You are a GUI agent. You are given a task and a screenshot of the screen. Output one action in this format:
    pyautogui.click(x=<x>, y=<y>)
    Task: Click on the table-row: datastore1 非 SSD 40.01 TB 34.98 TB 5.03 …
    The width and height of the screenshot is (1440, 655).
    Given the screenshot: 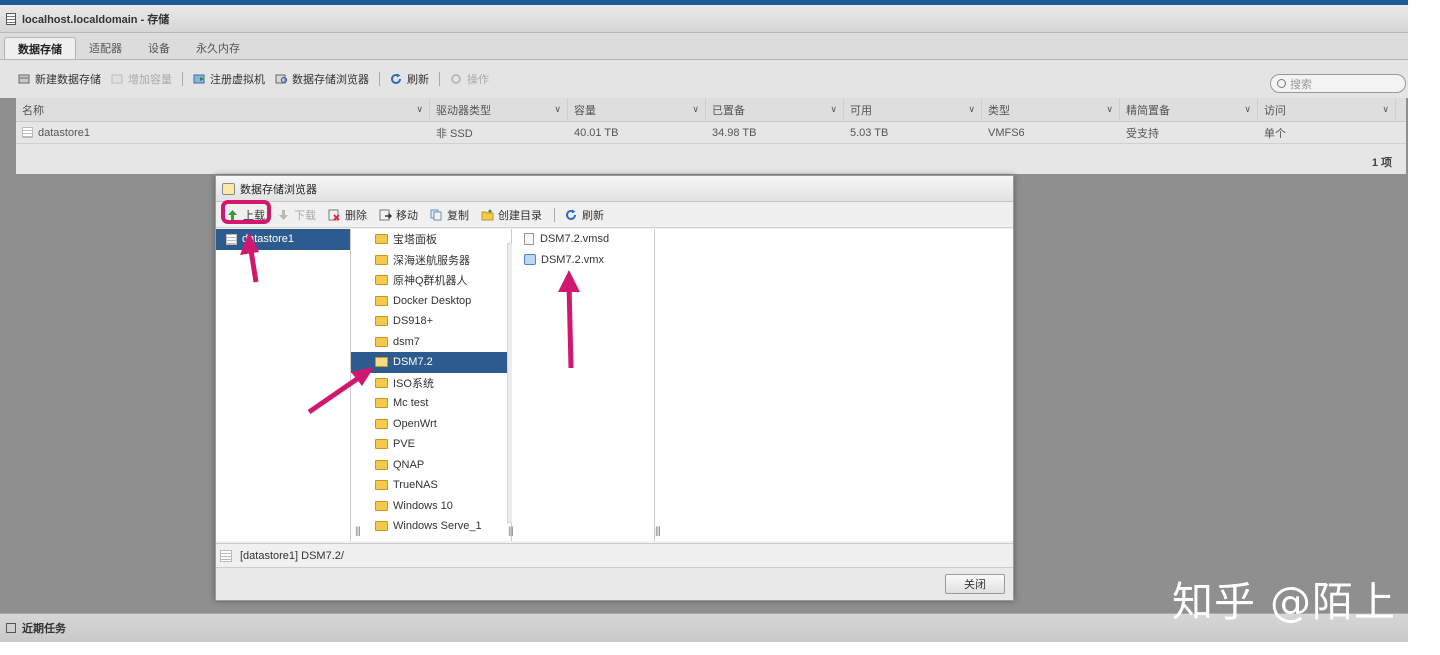 What is the action you would take?
    pyautogui.click(x=711, y=133)
    